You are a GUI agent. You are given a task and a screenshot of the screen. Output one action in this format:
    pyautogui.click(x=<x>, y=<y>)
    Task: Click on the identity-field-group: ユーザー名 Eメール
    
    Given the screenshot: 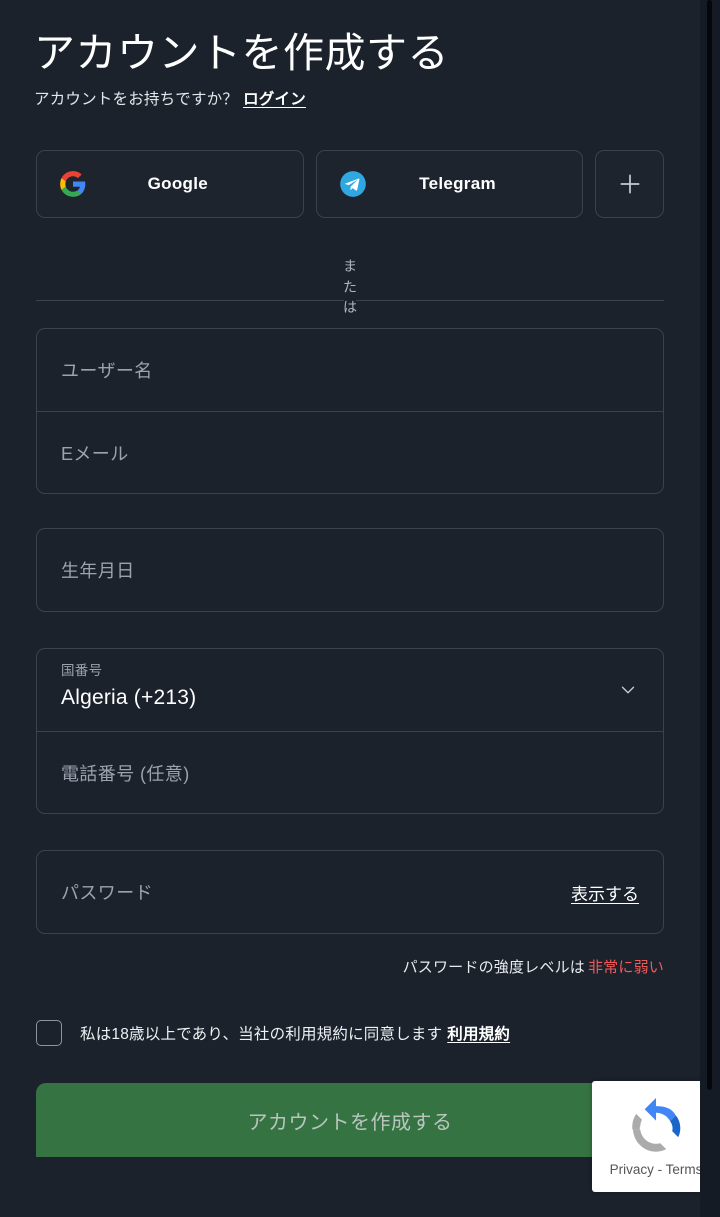 What is the action you would take?
    pyautogui.click(x=350, y=411)
    